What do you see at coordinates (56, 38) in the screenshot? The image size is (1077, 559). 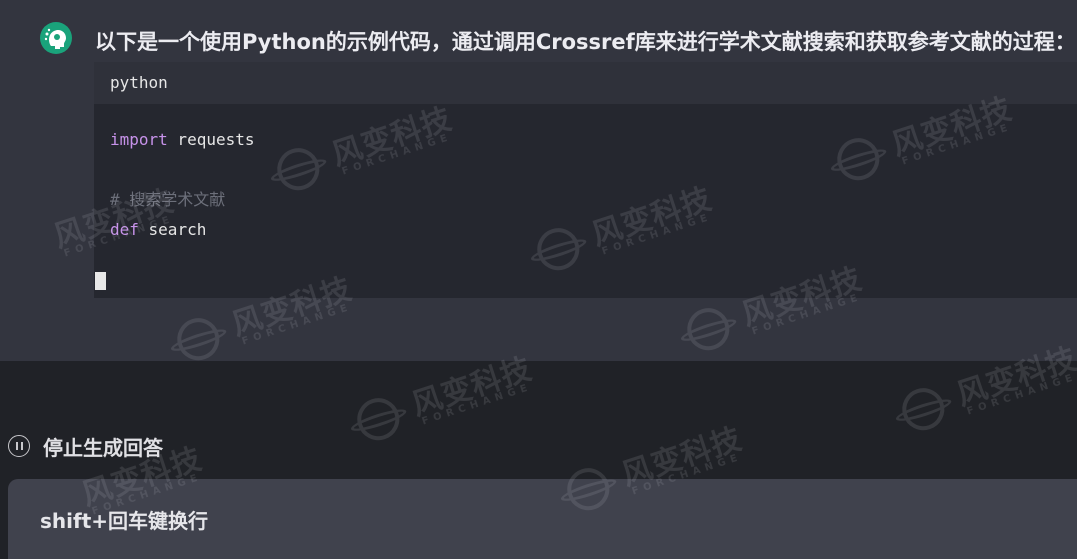 I see `assistant-avatar-icon` at bounding box center [56, 38].